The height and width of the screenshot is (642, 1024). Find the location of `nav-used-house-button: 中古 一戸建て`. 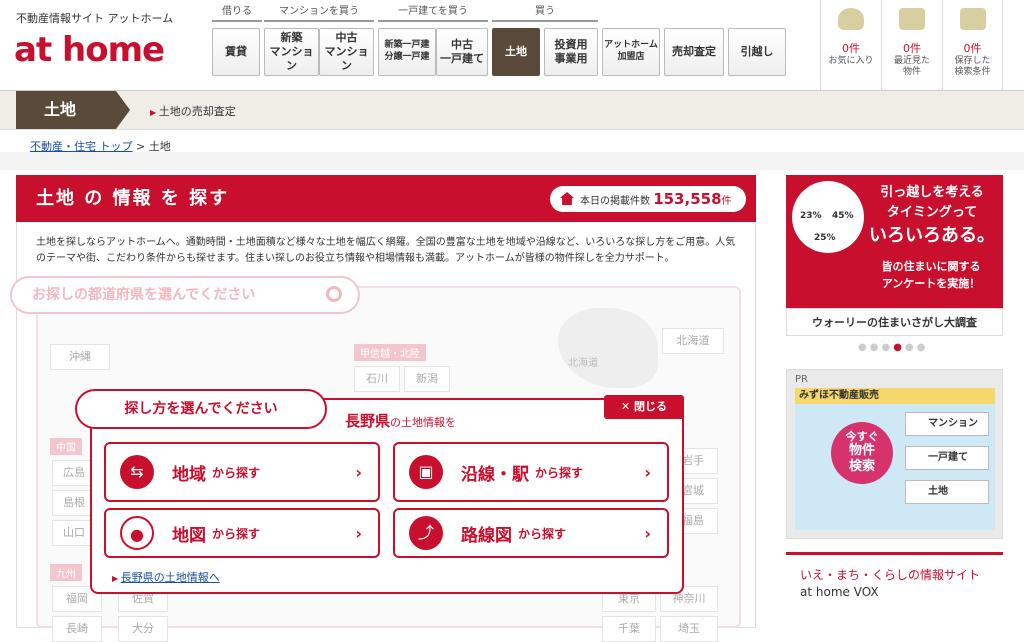

nav-used-house-button: 中古 一戸建て is located at coordinates (462, 52).